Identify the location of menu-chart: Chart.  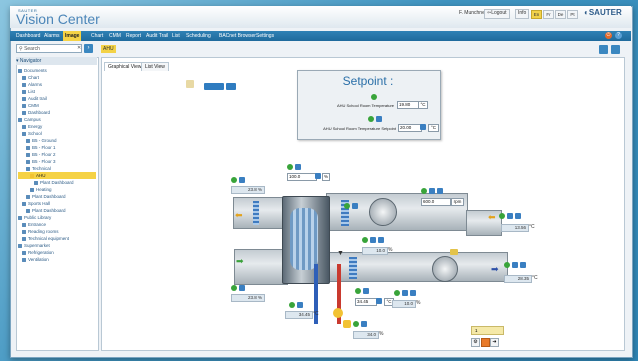
(97, 36).